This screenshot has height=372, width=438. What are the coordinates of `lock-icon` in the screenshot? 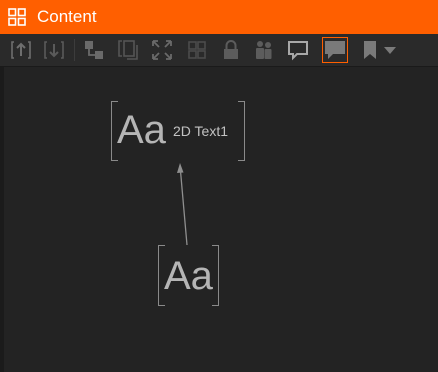 It's located at (231, 50).